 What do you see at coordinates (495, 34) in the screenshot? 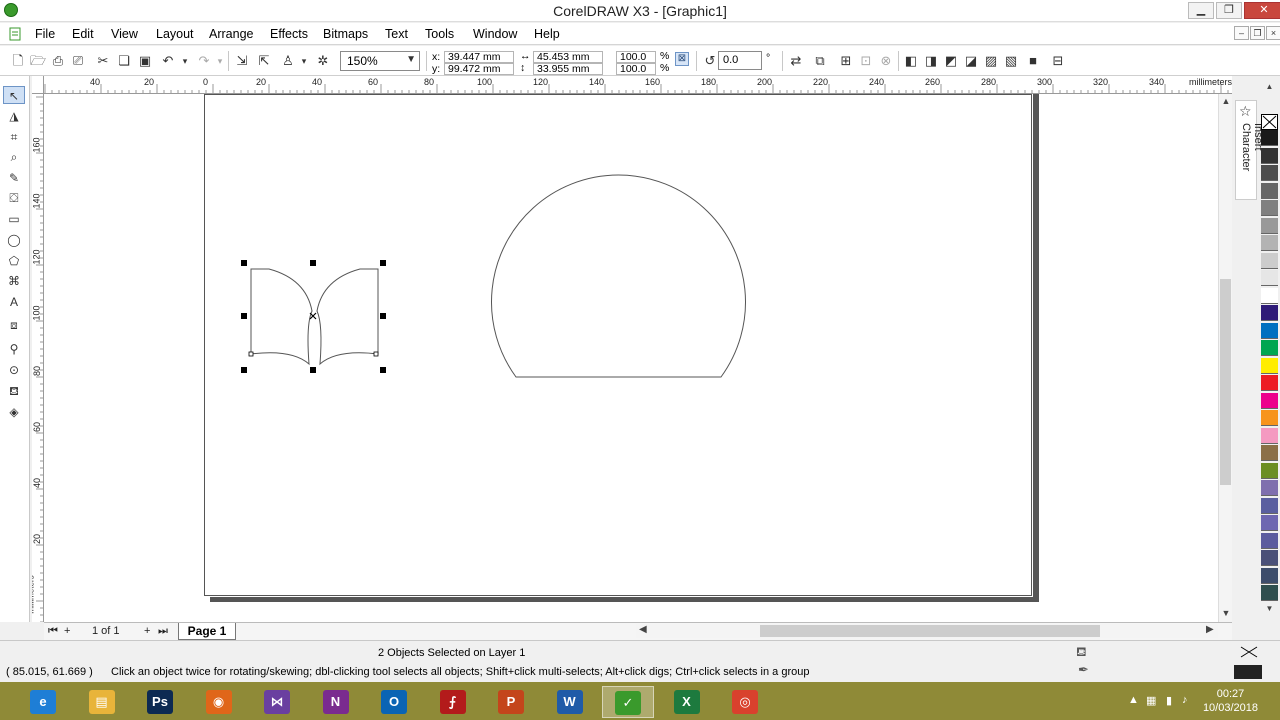
I see `menu-window: Window` at bounding box center [495, 34].